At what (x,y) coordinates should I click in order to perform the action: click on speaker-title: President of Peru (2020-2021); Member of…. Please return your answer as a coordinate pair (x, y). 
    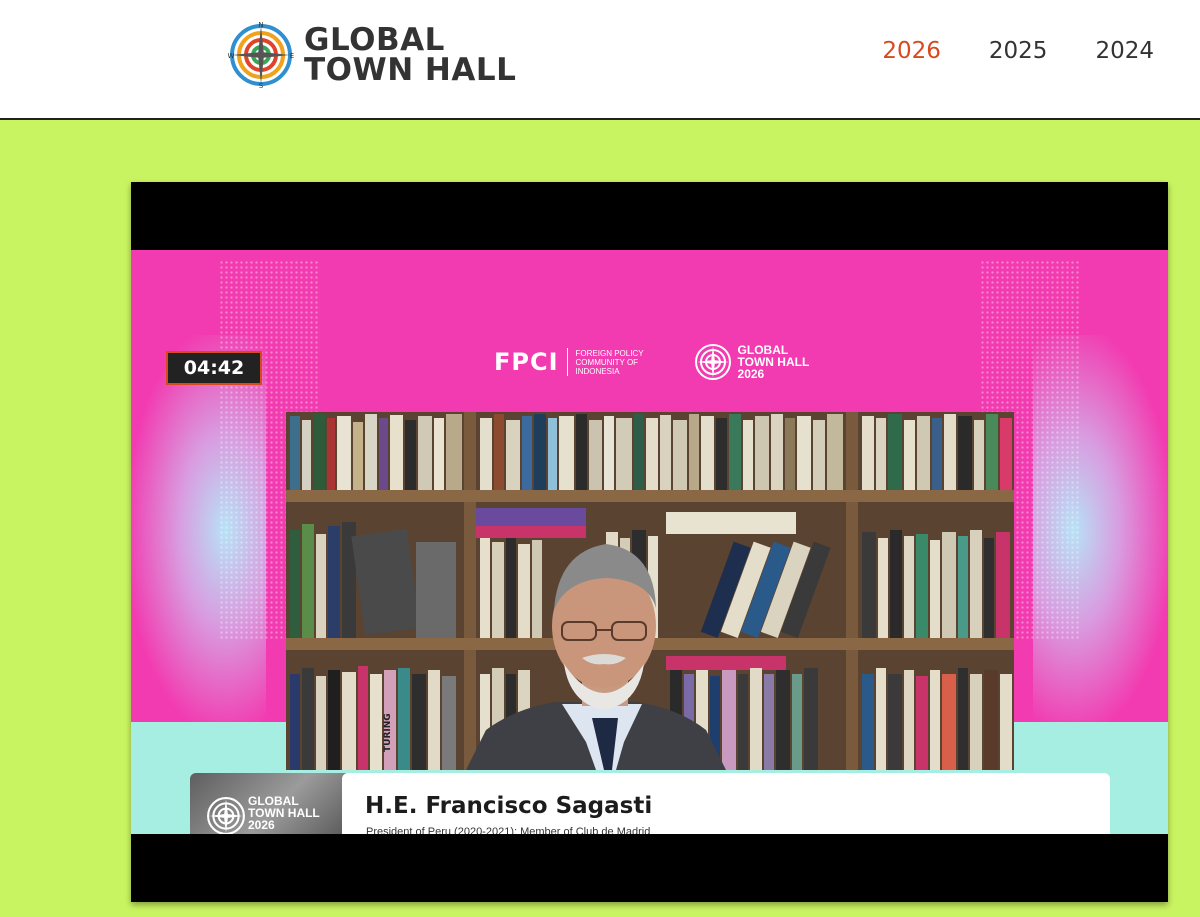
    Looking at the image, I should click on (508, 830).